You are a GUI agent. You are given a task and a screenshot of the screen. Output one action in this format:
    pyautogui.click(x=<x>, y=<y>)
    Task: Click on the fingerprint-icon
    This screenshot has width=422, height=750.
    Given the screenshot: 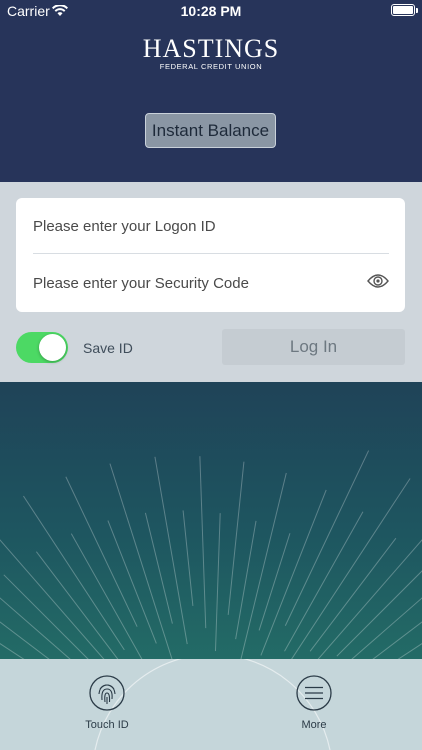 What is the action you would take?
    pyautogui.click(x=107, y=693)
    